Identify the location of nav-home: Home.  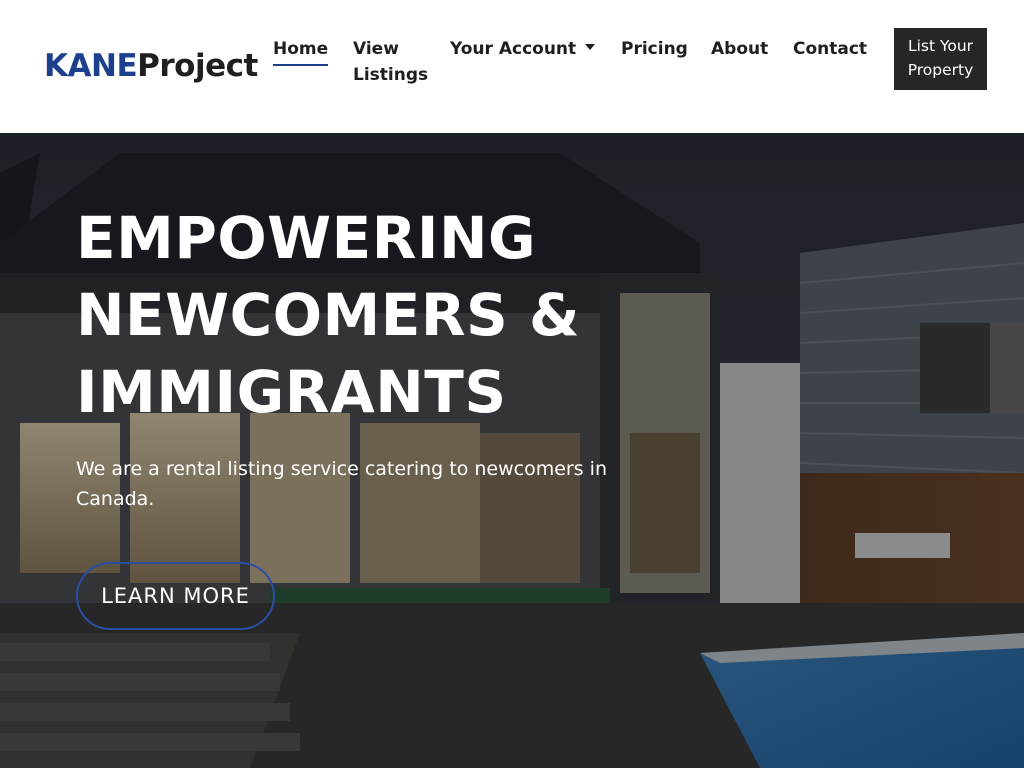
(301, 51).